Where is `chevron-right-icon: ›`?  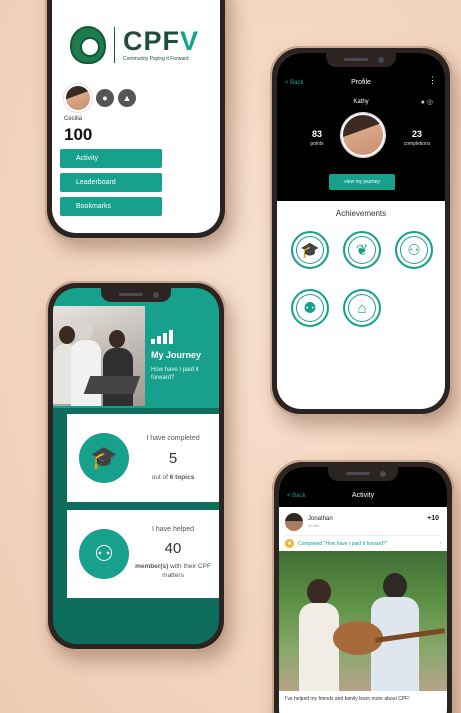 chevron-right-icon: › is located at coordinates (440, 543).